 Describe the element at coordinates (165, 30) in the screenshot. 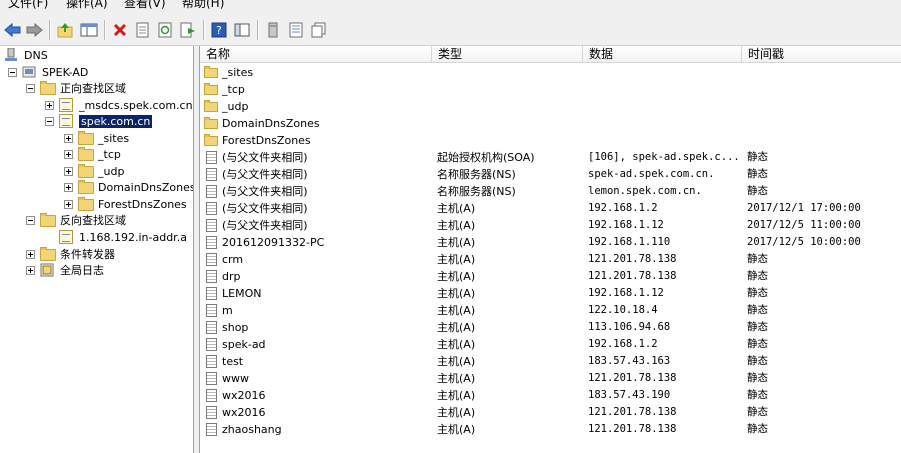

I see `refresh-icon` at that location.